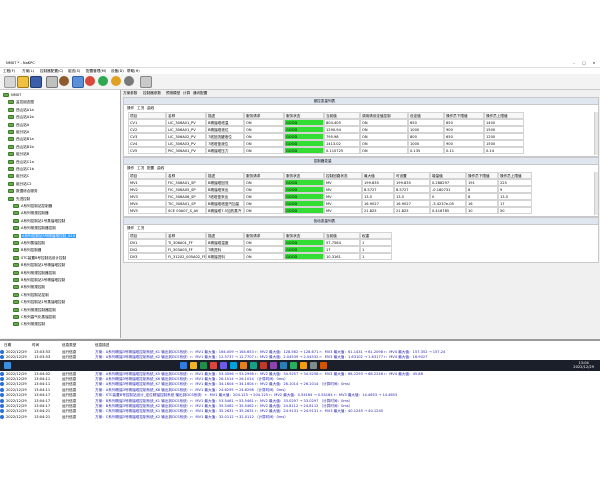  Describe the element at coordinates (173, 93) in the screenshot. I see `tab-prediction-model: 预测模型` at that location.